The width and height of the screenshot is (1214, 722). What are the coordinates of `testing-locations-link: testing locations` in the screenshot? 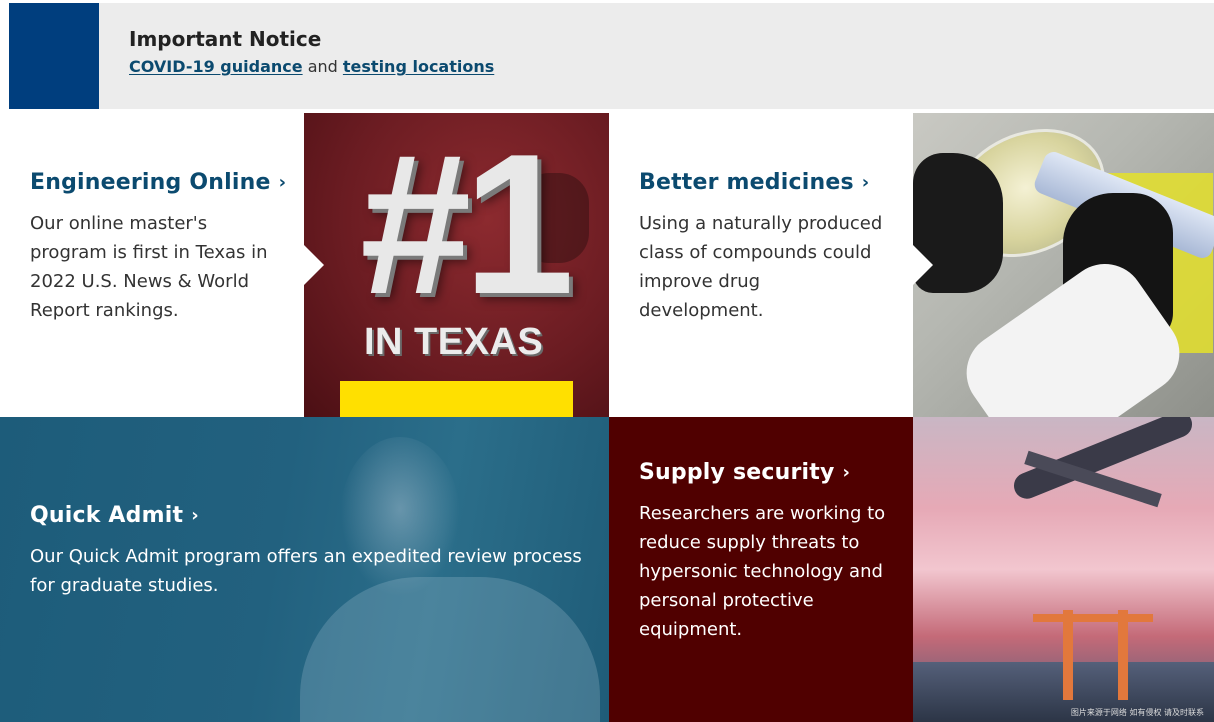 It's located at (418, 66).